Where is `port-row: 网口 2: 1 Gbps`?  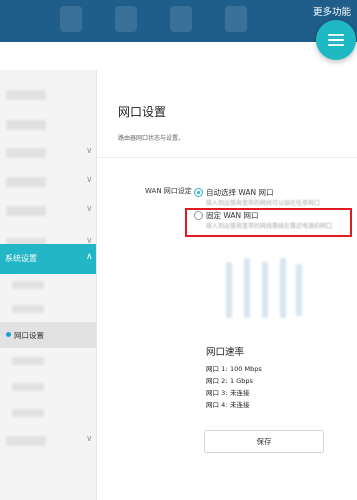
port-row: 网口 2: 1 Gbps is located at coordinates (229, 380).